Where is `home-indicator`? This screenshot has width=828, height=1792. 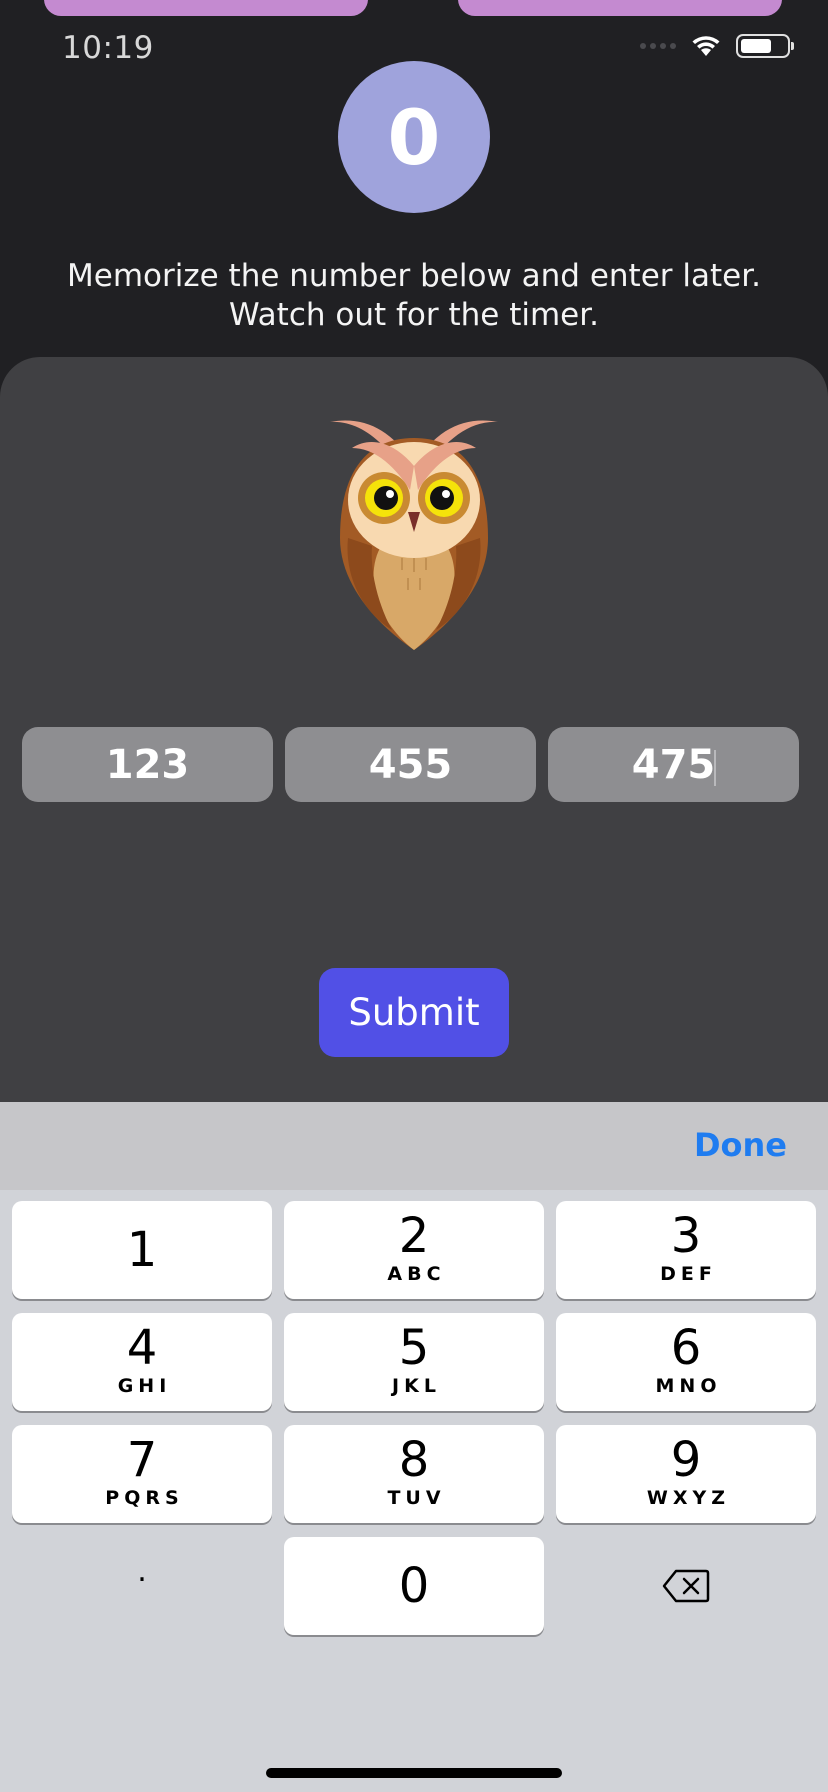 home-indicator is located at coordinates (414, 1773).